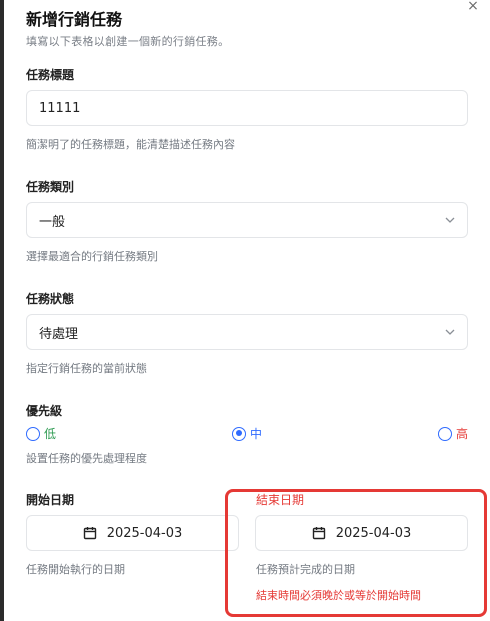 Image resolution: width=490 pixels, height=621 pixels. I want to click on end-date-value: 2025-04-03, so click(373, 533).